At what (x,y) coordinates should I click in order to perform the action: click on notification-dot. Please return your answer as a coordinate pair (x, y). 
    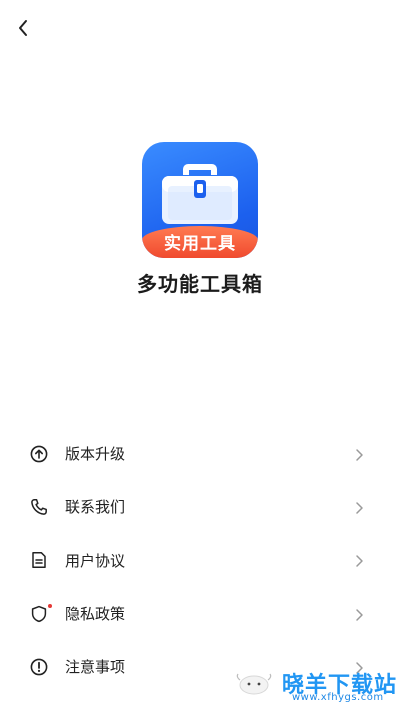
    Looking at the image, I should click on (50, 605).